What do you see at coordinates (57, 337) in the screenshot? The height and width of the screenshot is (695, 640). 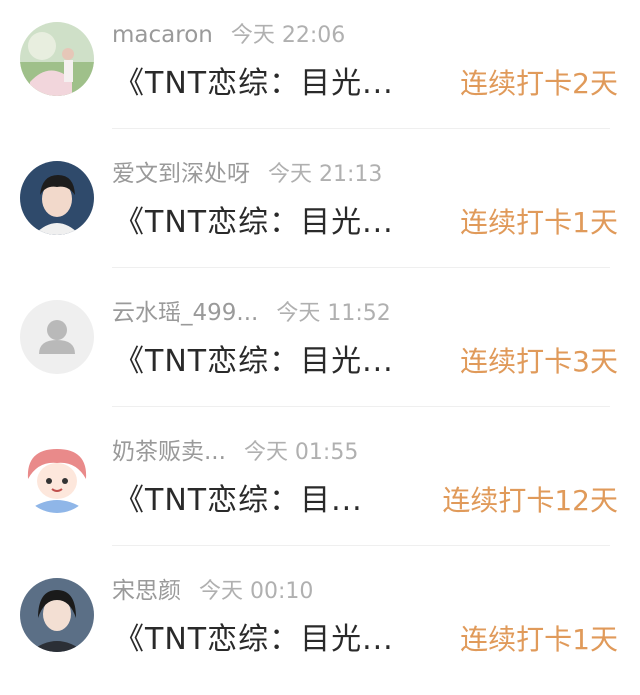 I see `default-person-avatar` at bounding box center [57, 337].